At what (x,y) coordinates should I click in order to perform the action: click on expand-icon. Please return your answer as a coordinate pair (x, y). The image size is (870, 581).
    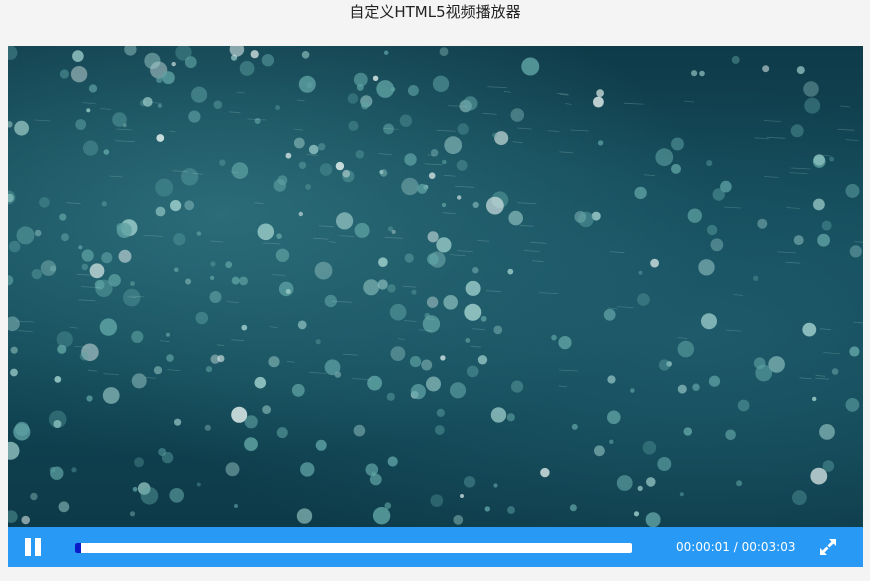
    Looking at the image, I should click on (828, 547).